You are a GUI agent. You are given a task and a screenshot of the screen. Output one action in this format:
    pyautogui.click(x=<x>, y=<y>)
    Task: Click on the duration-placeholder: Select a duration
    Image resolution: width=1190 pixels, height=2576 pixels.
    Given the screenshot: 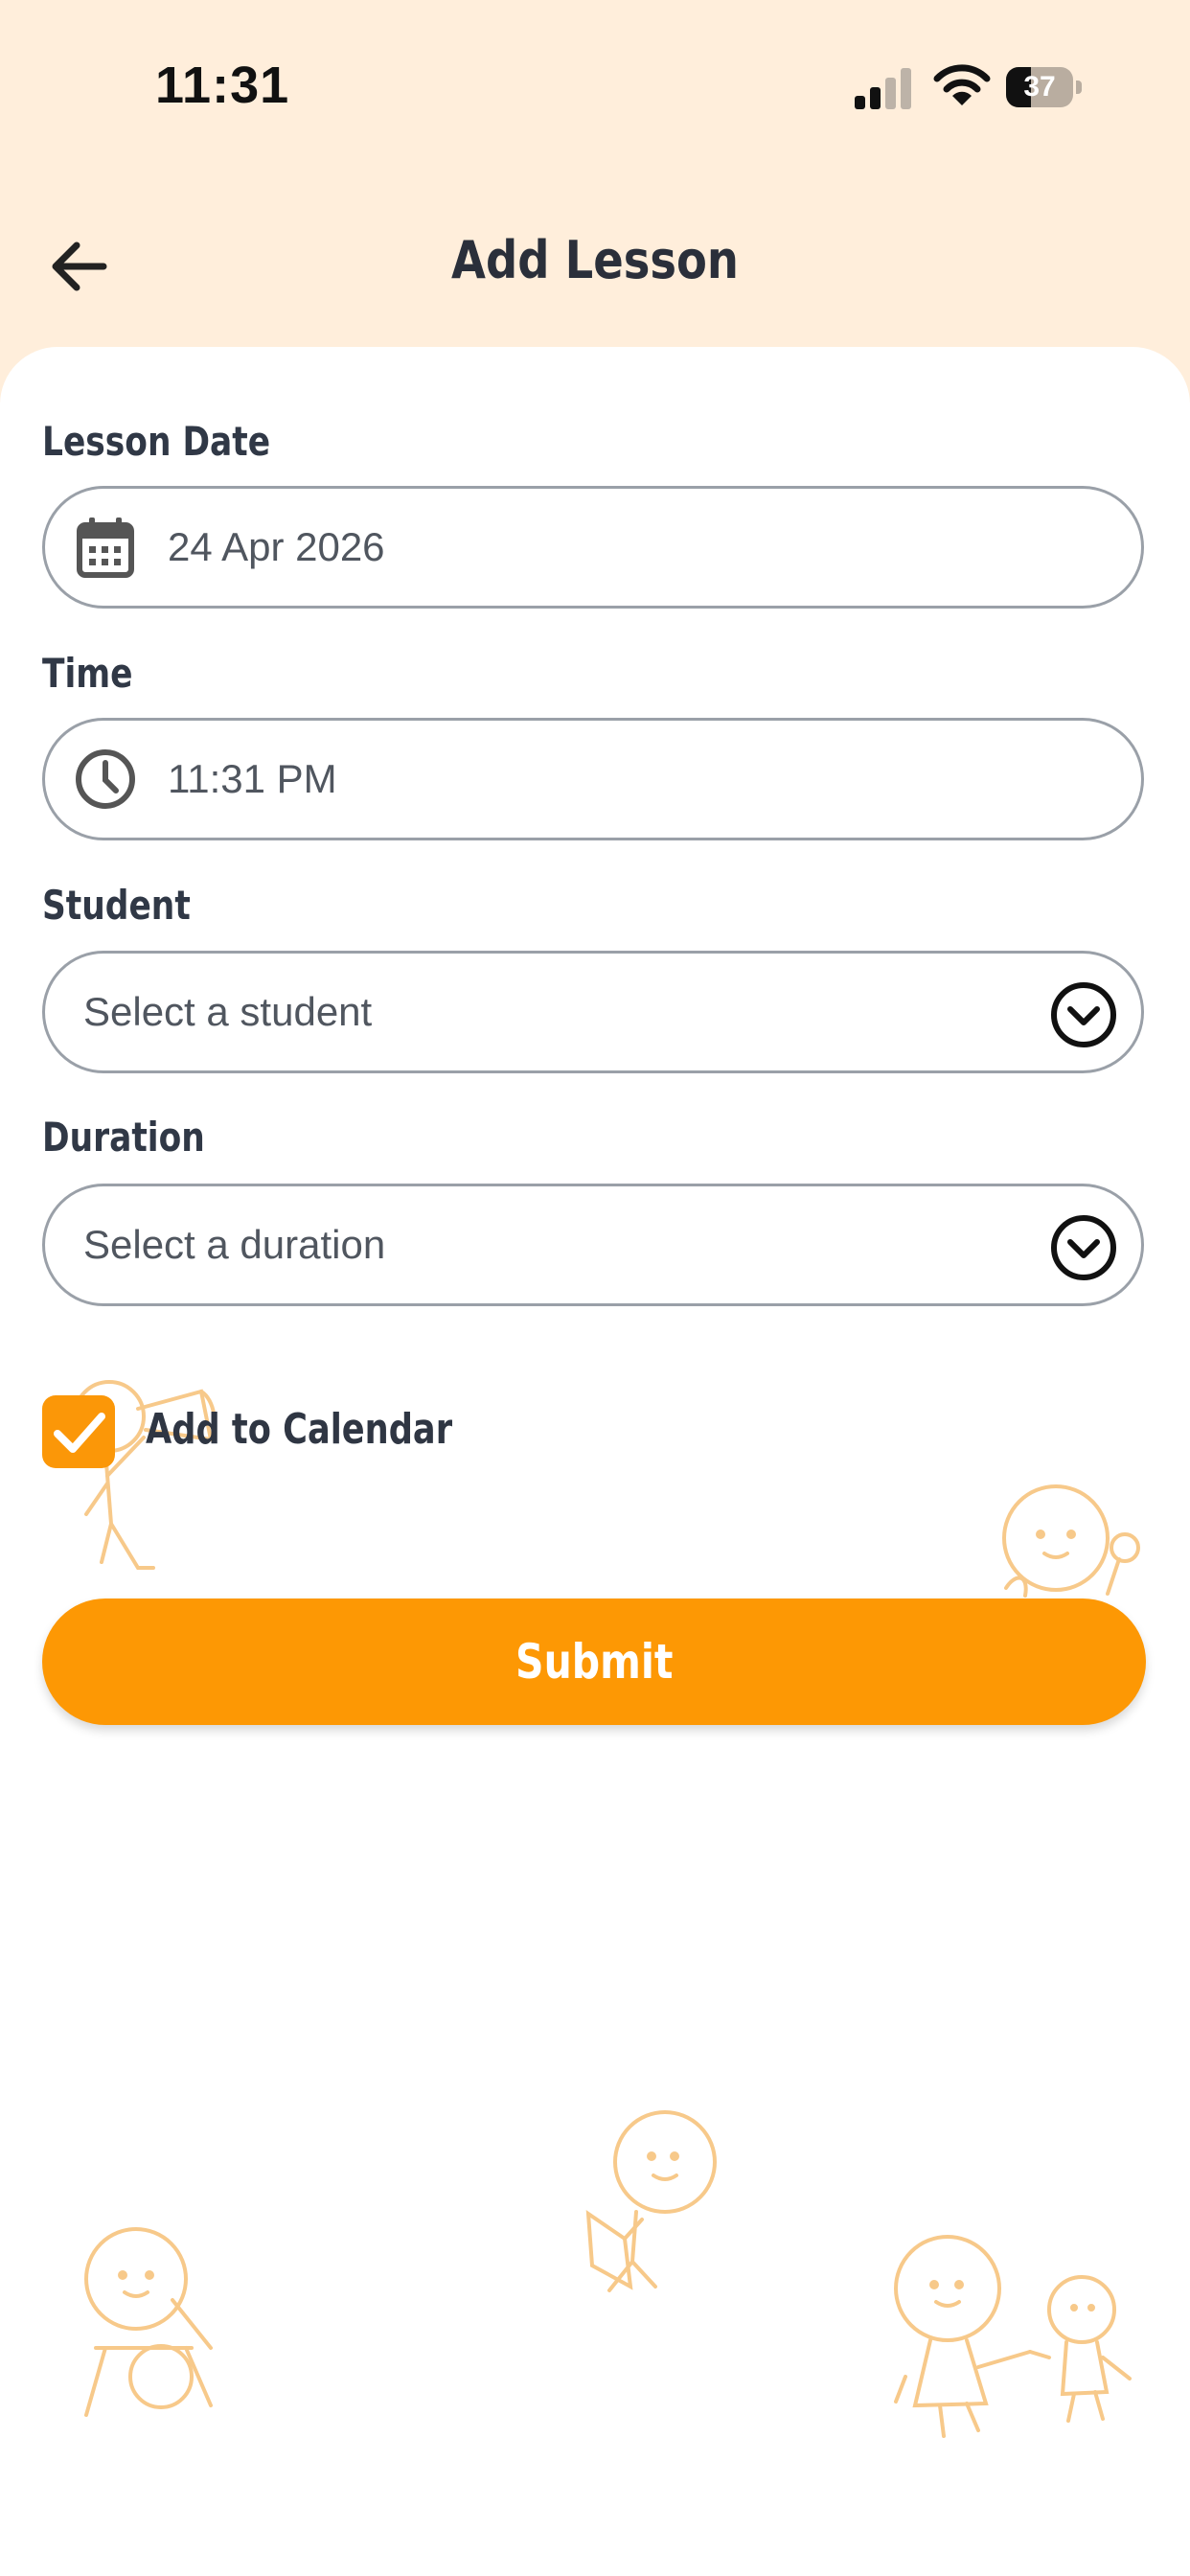 What is the action you would take?
    pyautogui.click(x=234, y=1244)
    